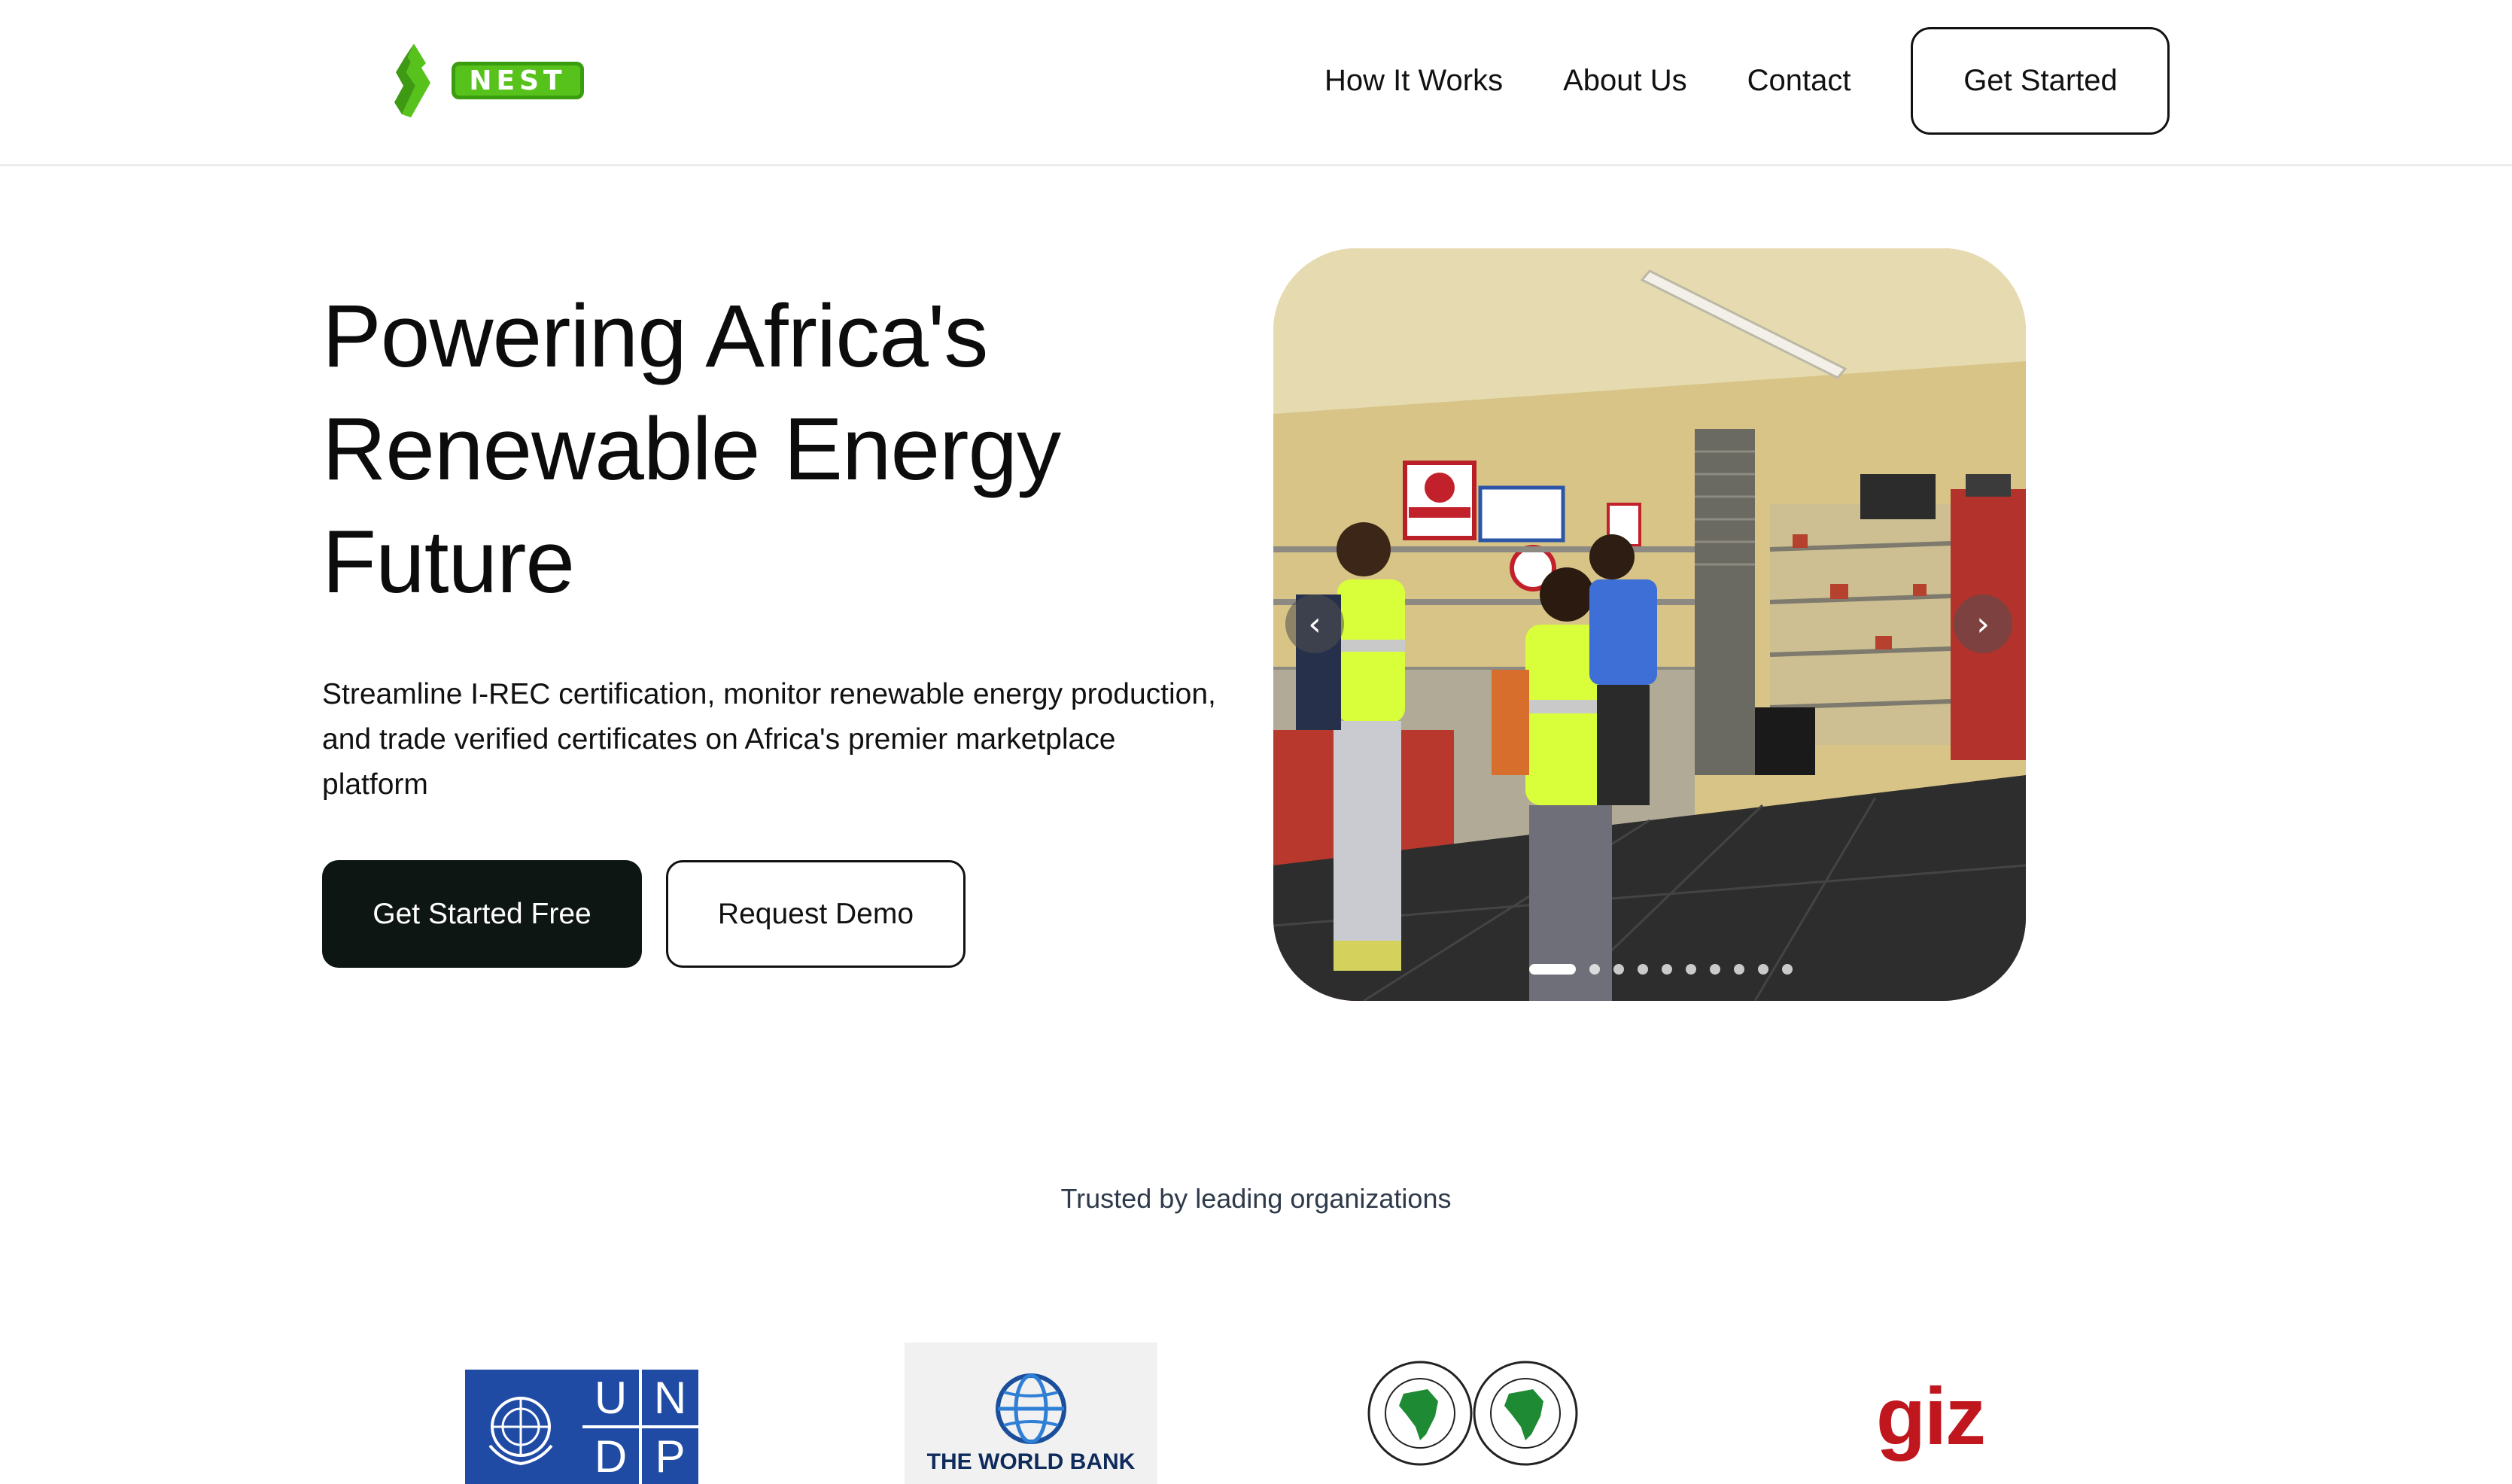  Describe the element at coordinates (655, 336) in the screenshot. I see `hero-title-line: Powering Africa's` at that location.